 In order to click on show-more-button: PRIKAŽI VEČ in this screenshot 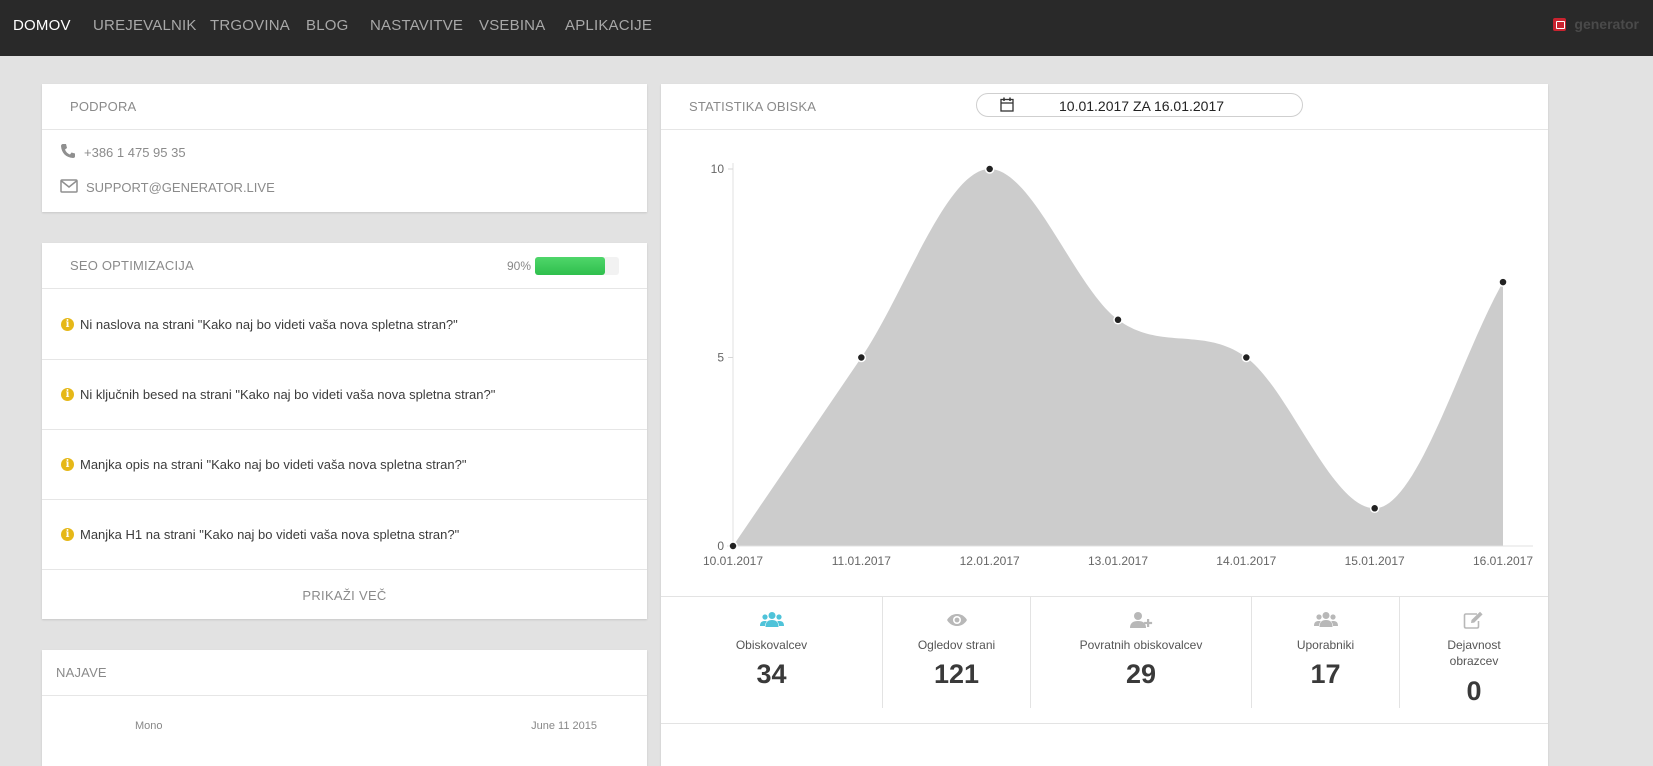, I will do `click(344, 595)`.